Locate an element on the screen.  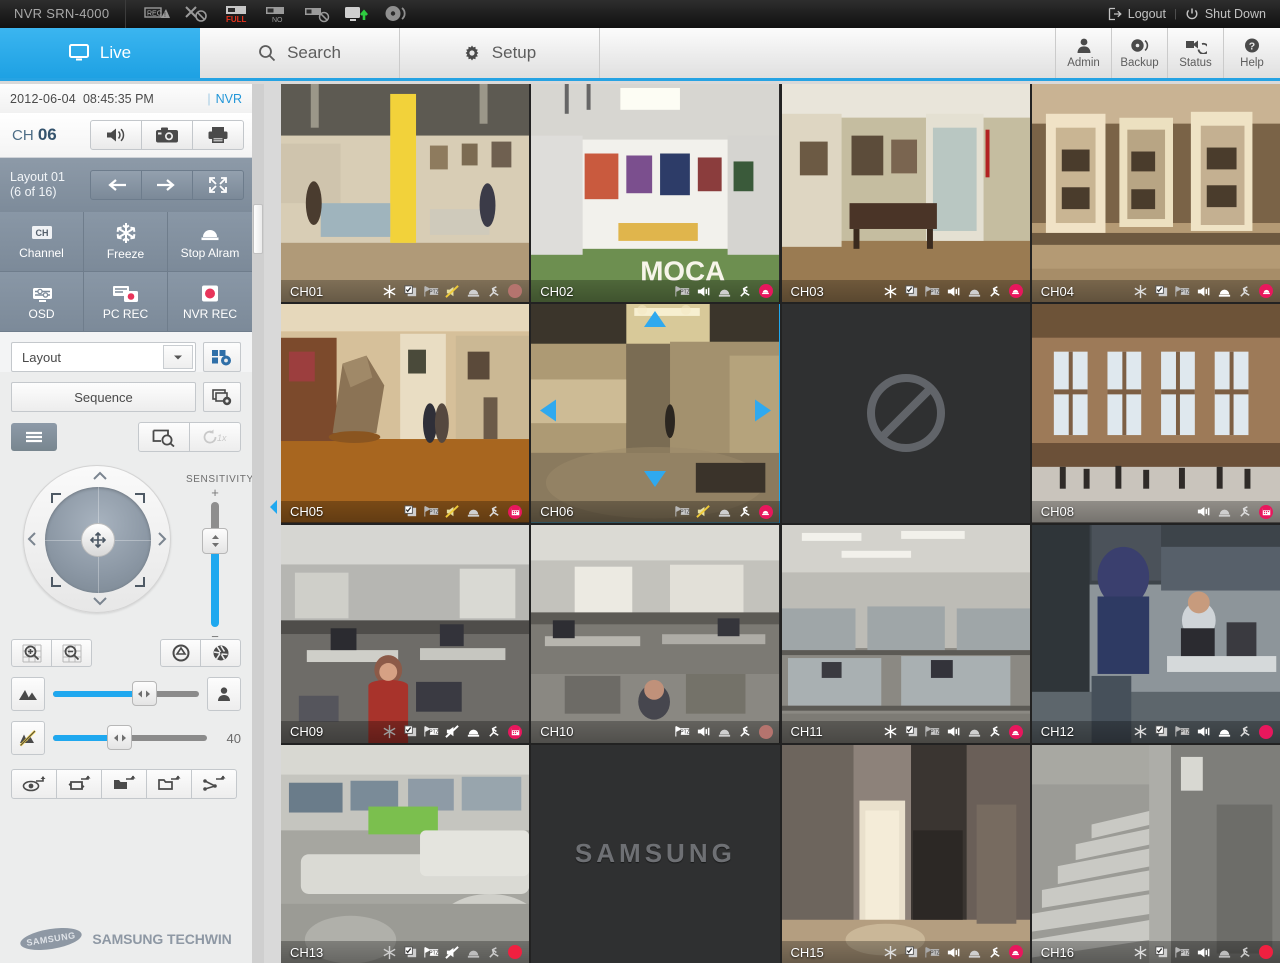
digital-zoom-button is located at coordinates (164, 437).